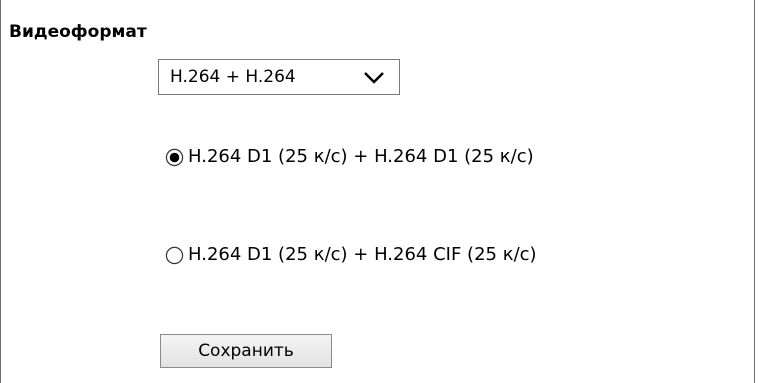  What do you see at coordinates (246, 351) in the screenshot?
I see `save-button: Сохранить` at bounding box center [246, 351].